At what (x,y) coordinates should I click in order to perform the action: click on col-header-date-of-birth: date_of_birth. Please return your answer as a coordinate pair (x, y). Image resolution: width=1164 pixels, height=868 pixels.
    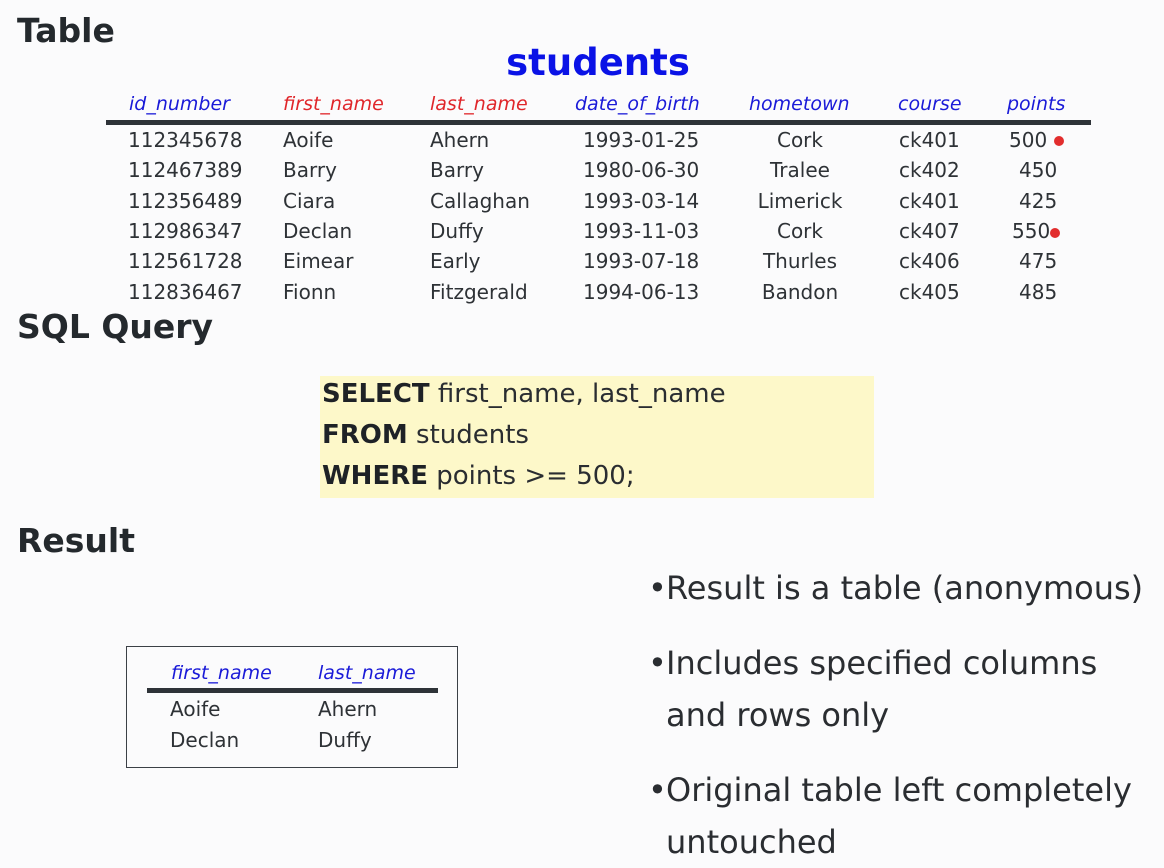
    Looking at the image, I should click on (637, 104).